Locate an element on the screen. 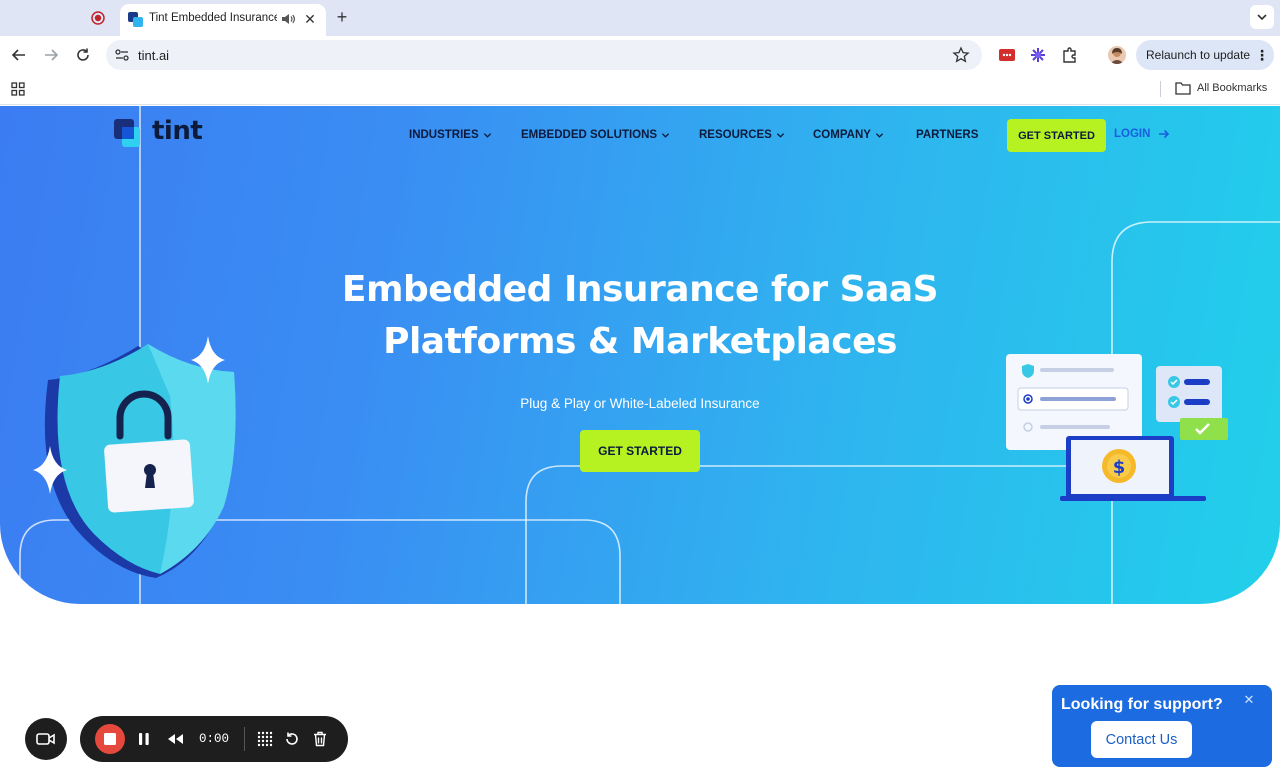 This screenshot has width=1280, height=777. hero-title-line2: Platforms & Marketplaces is located at coordinates (640, 341).